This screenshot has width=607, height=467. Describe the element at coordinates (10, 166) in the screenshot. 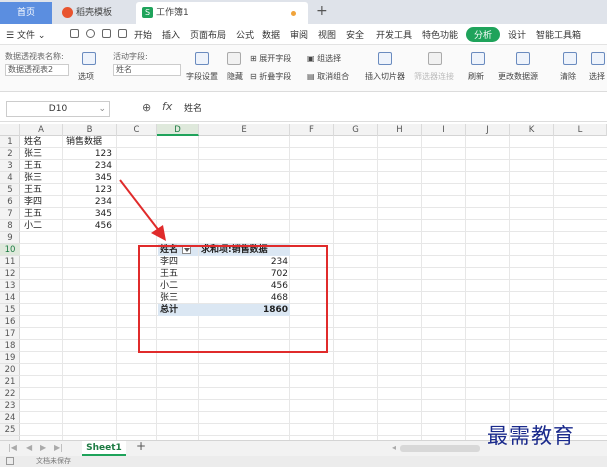

I see `row-header: 3` at that location.